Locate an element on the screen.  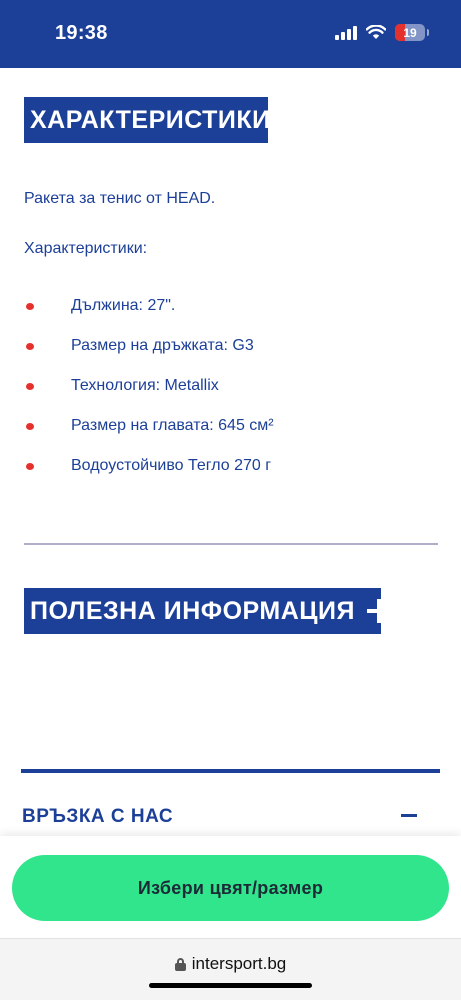
home-indicator is located at coordinates (230, 985).